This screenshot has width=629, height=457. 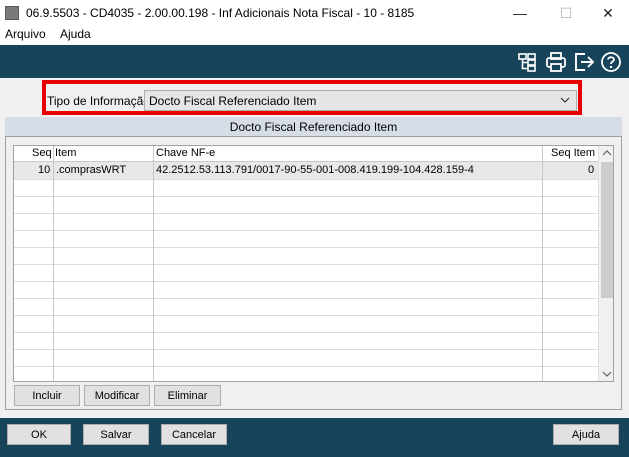 What do you see at coordinates (314, 35) in the screenshot?
I see `menu-bar: Arquivo Ajuda` at bounding box center [314, 35].